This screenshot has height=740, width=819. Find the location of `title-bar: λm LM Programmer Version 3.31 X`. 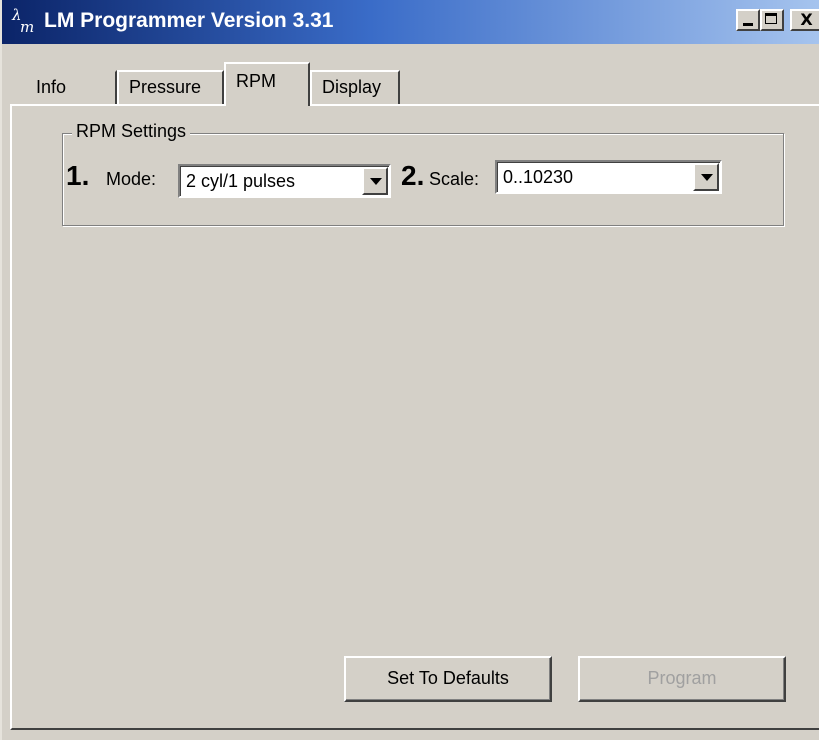

title-bar: λm LM Programmer Version 3.31 X is located at coordinates (410, 22).